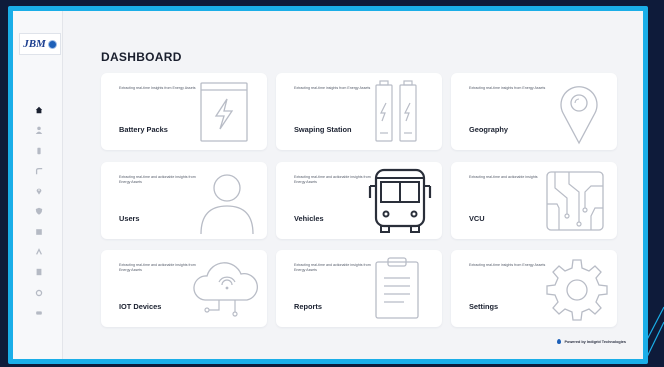 Image resolution: width=664 pixels, height=367 pixels. I want to click on footer-text: Powered by Indigrid Technologies, so click(595, 341).